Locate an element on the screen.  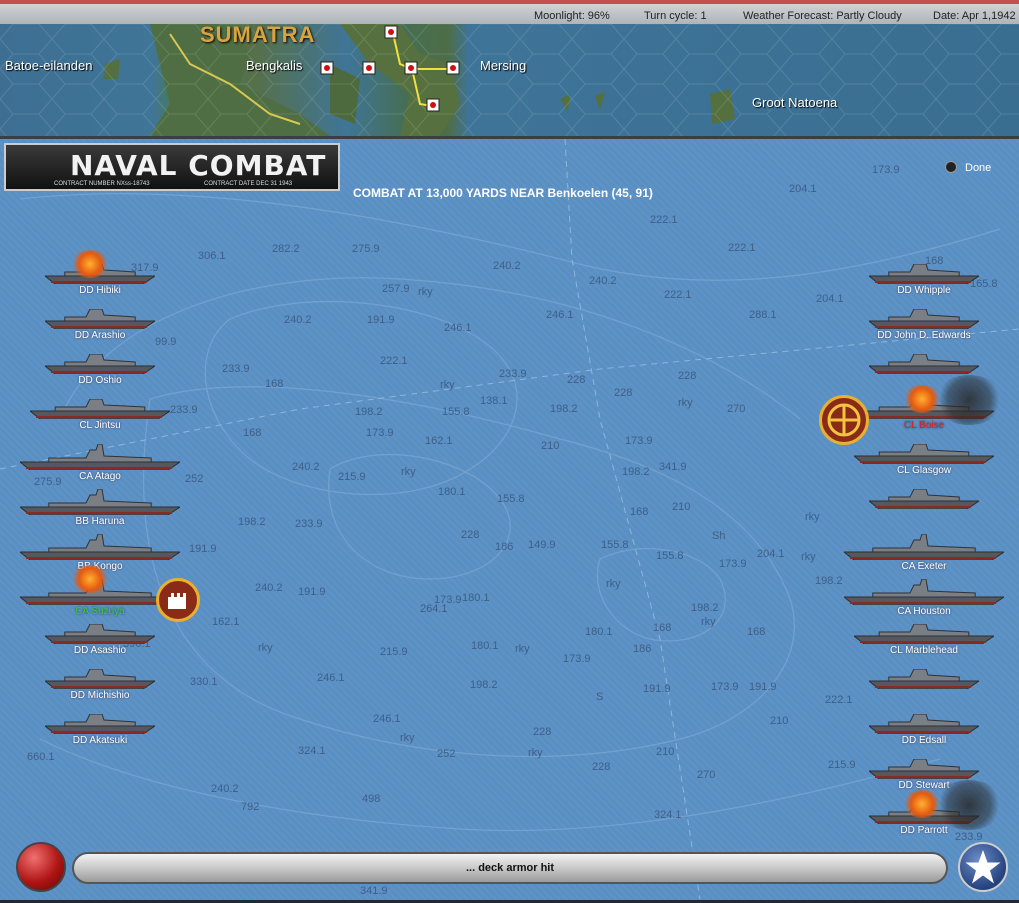
red-action-button is located at coordinates (41, 867).